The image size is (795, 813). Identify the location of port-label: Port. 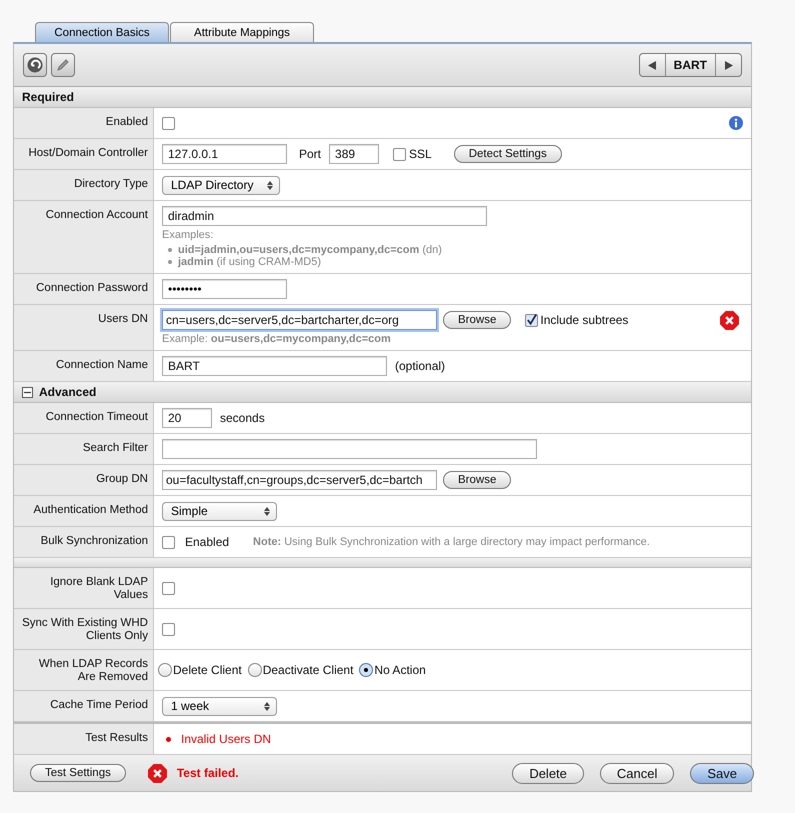
(310, 154).